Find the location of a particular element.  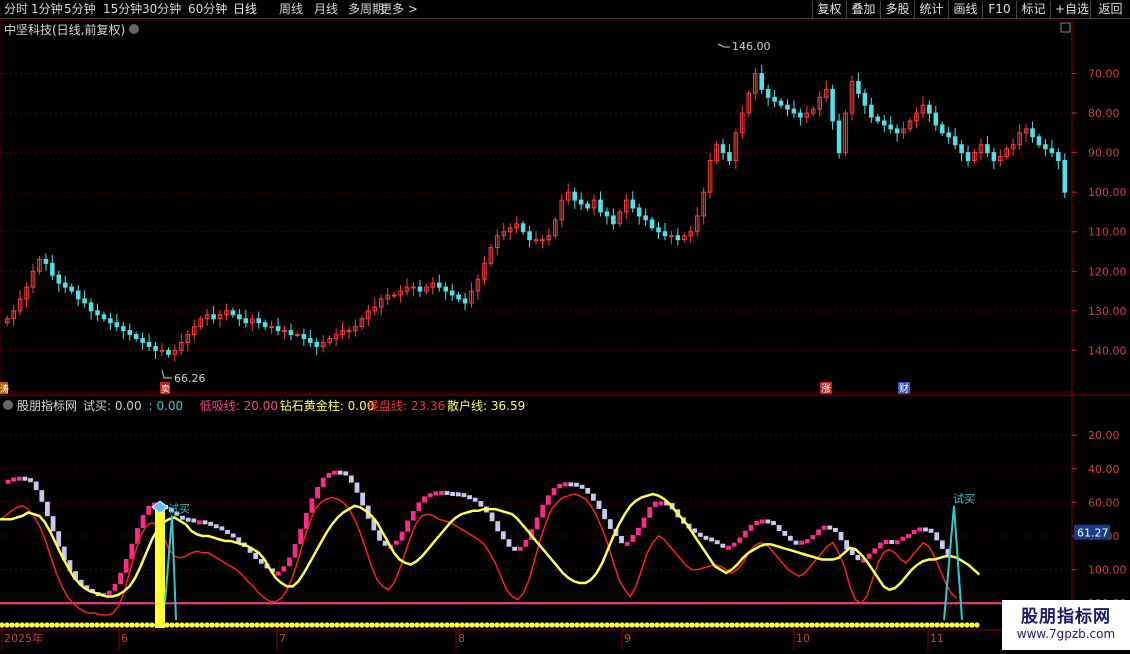

toolbar-right-5: F10 is located at coordinates (999, 9).